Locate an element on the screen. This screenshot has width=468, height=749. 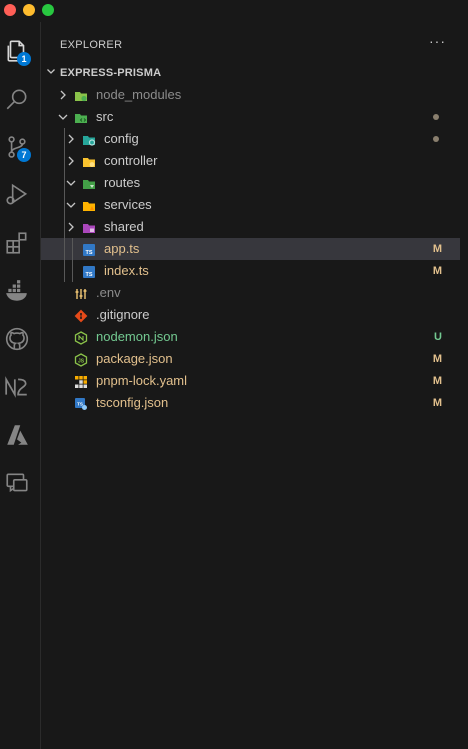
tree-folder-services: services is located at coordinates (250, 205).